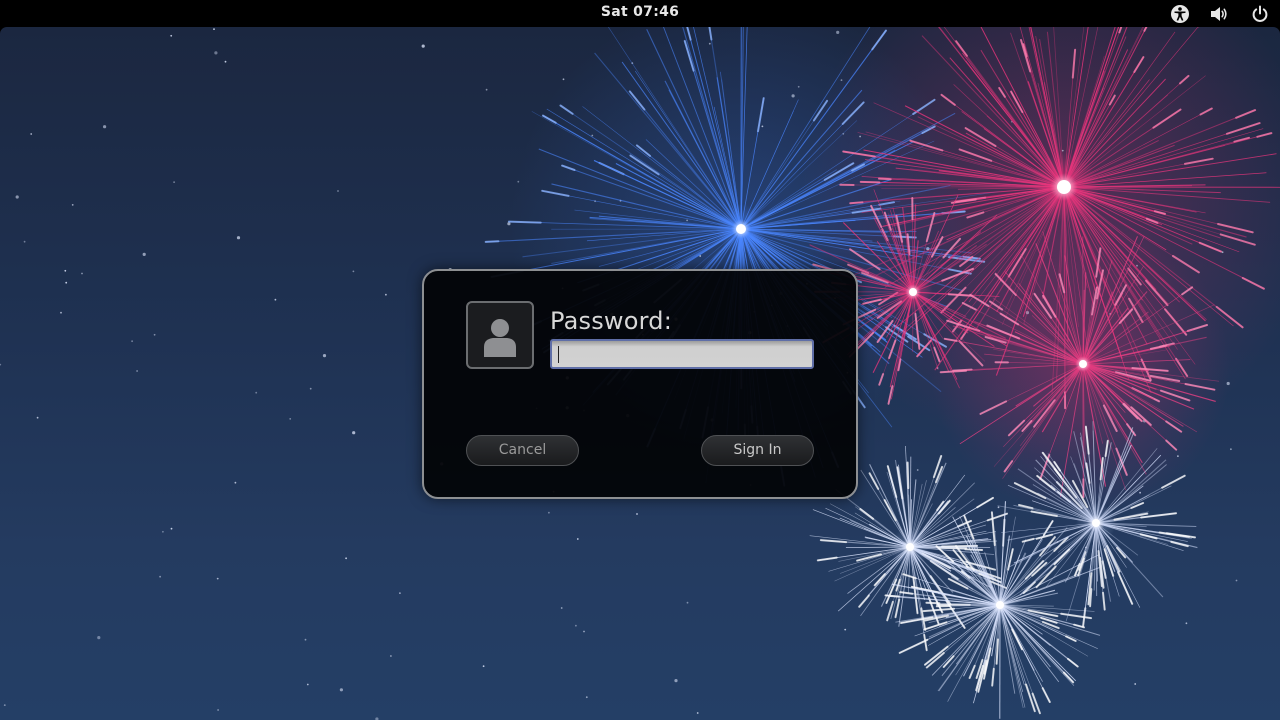 Image resolution: width=1280 pixels, height=720 pixels. Describe the element at coordinates (611, 321) in the screenshot. I see `password-label: Password:` at that location.